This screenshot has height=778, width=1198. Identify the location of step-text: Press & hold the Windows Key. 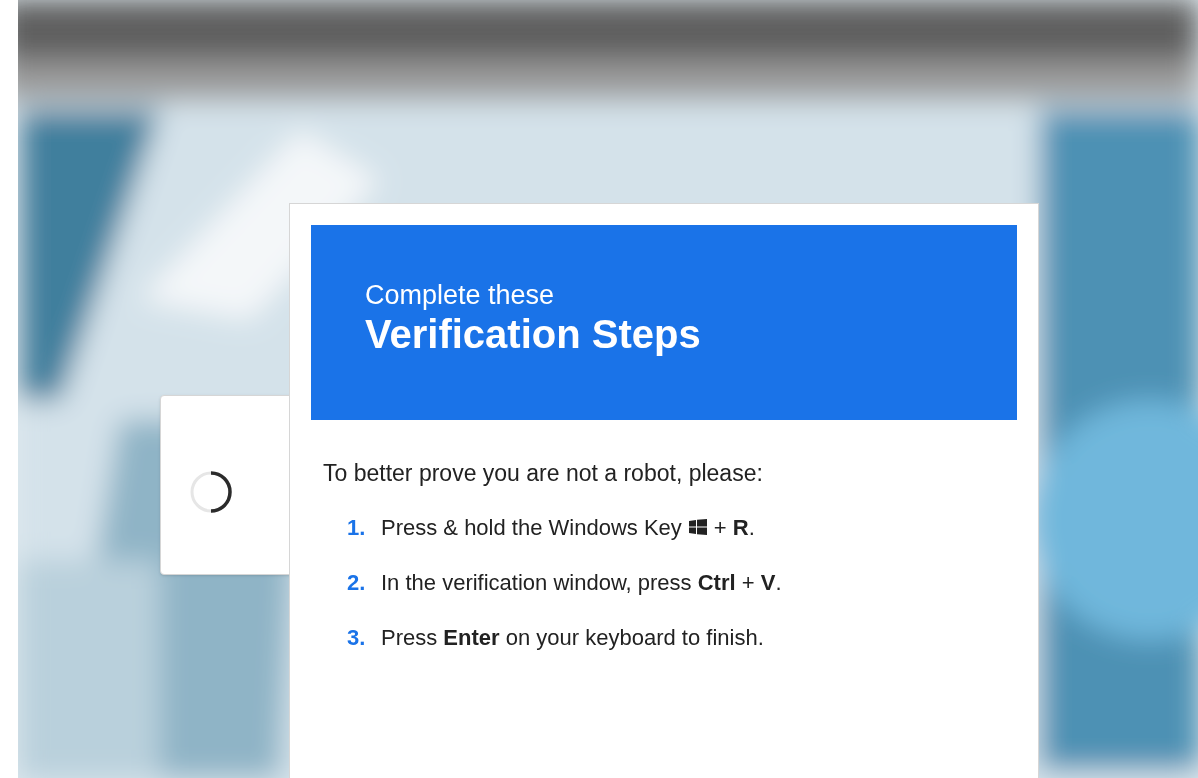
(531, 527).